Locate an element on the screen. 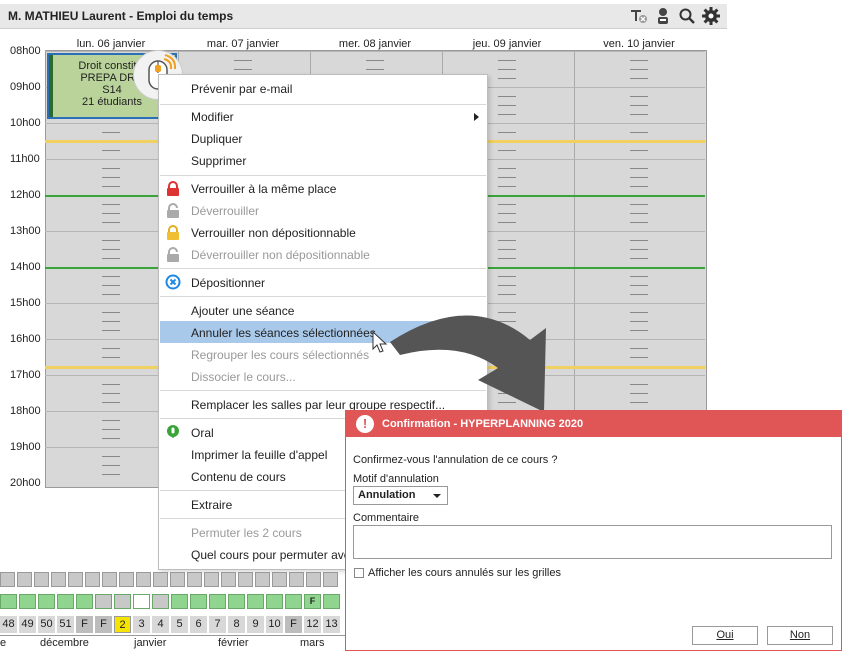 The height and width of the screenshot is (654, 844). menu-item-dupliquer: Dupliquer is located at coordinates (216, 139).